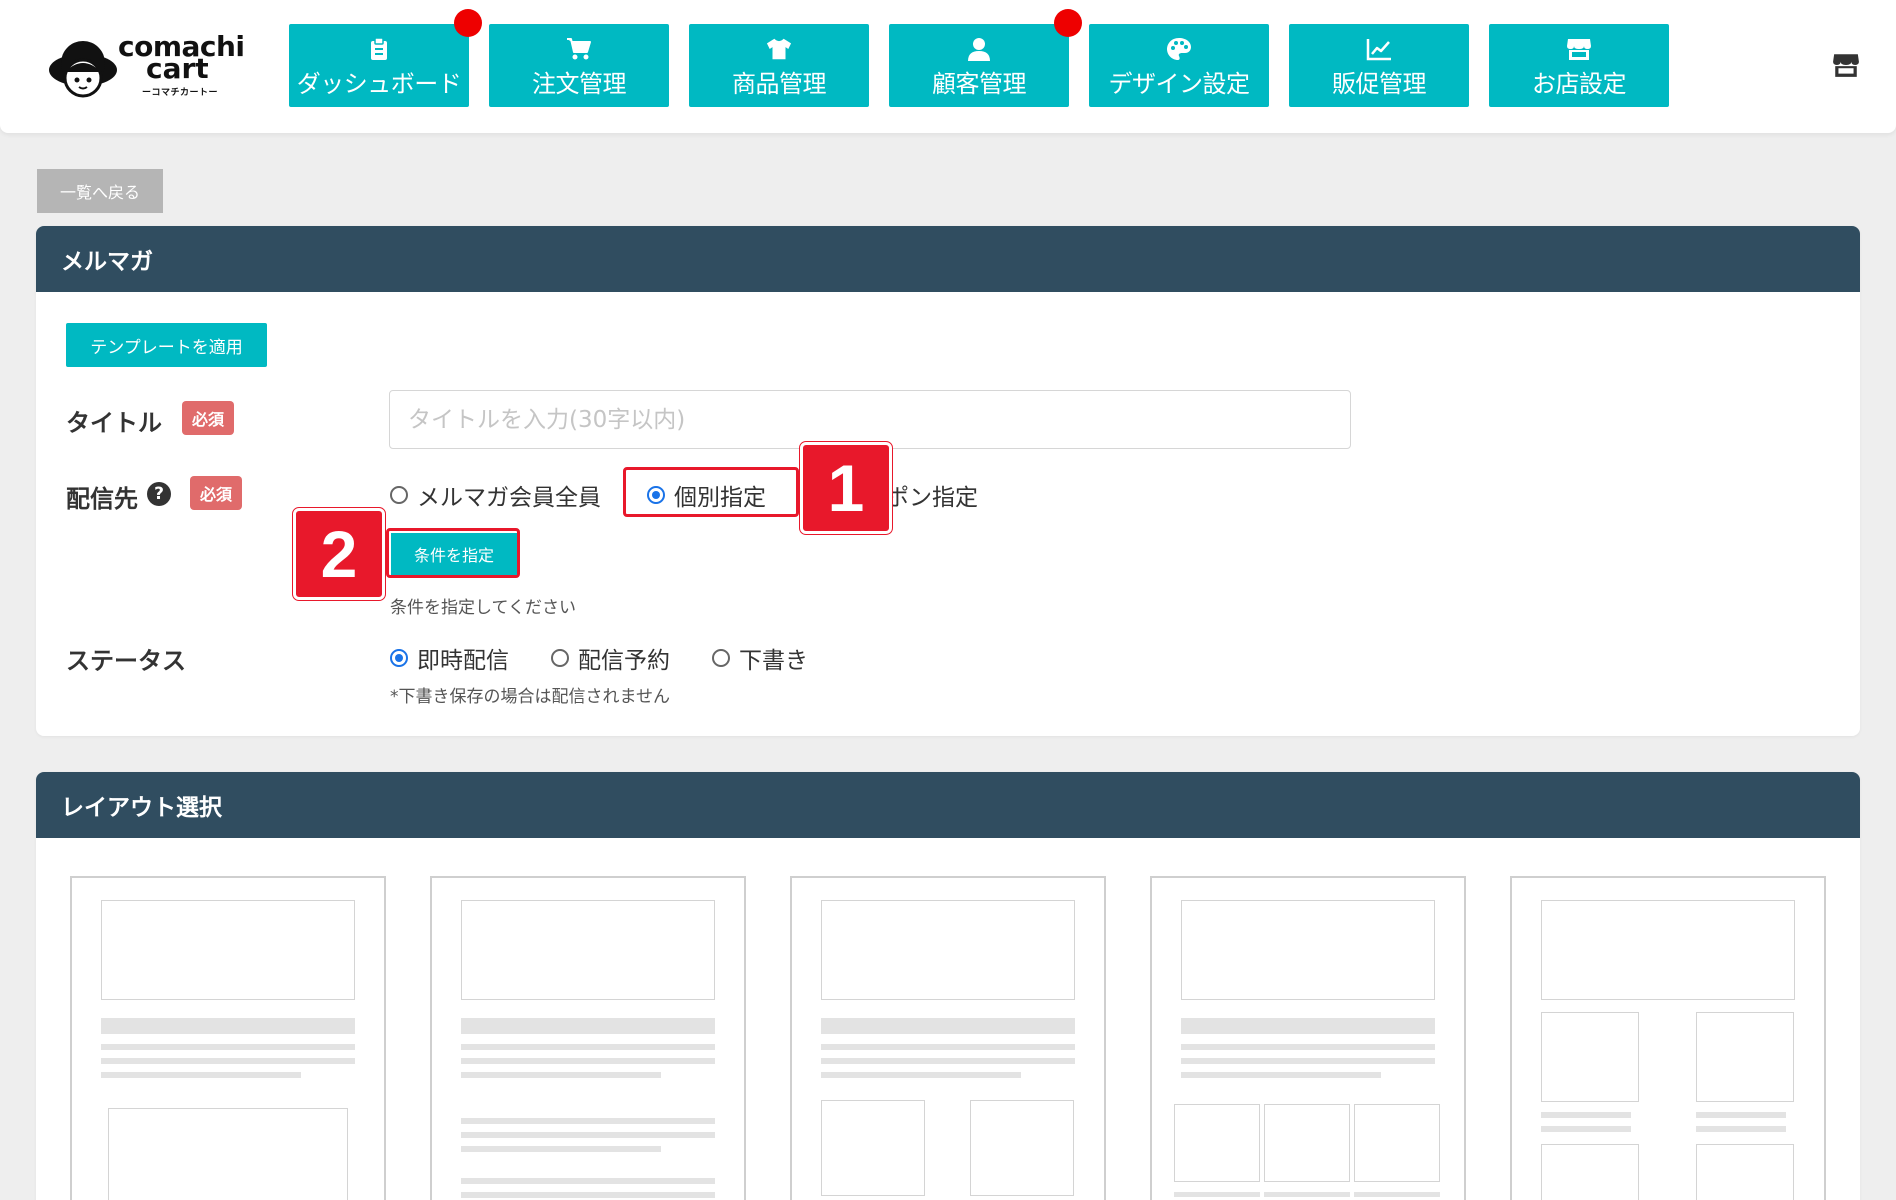 Image resolution: width=1896 pixels, height=1200 pixels. I want to click on apply-template-button: テンプレートを適用, so click(166, 345).